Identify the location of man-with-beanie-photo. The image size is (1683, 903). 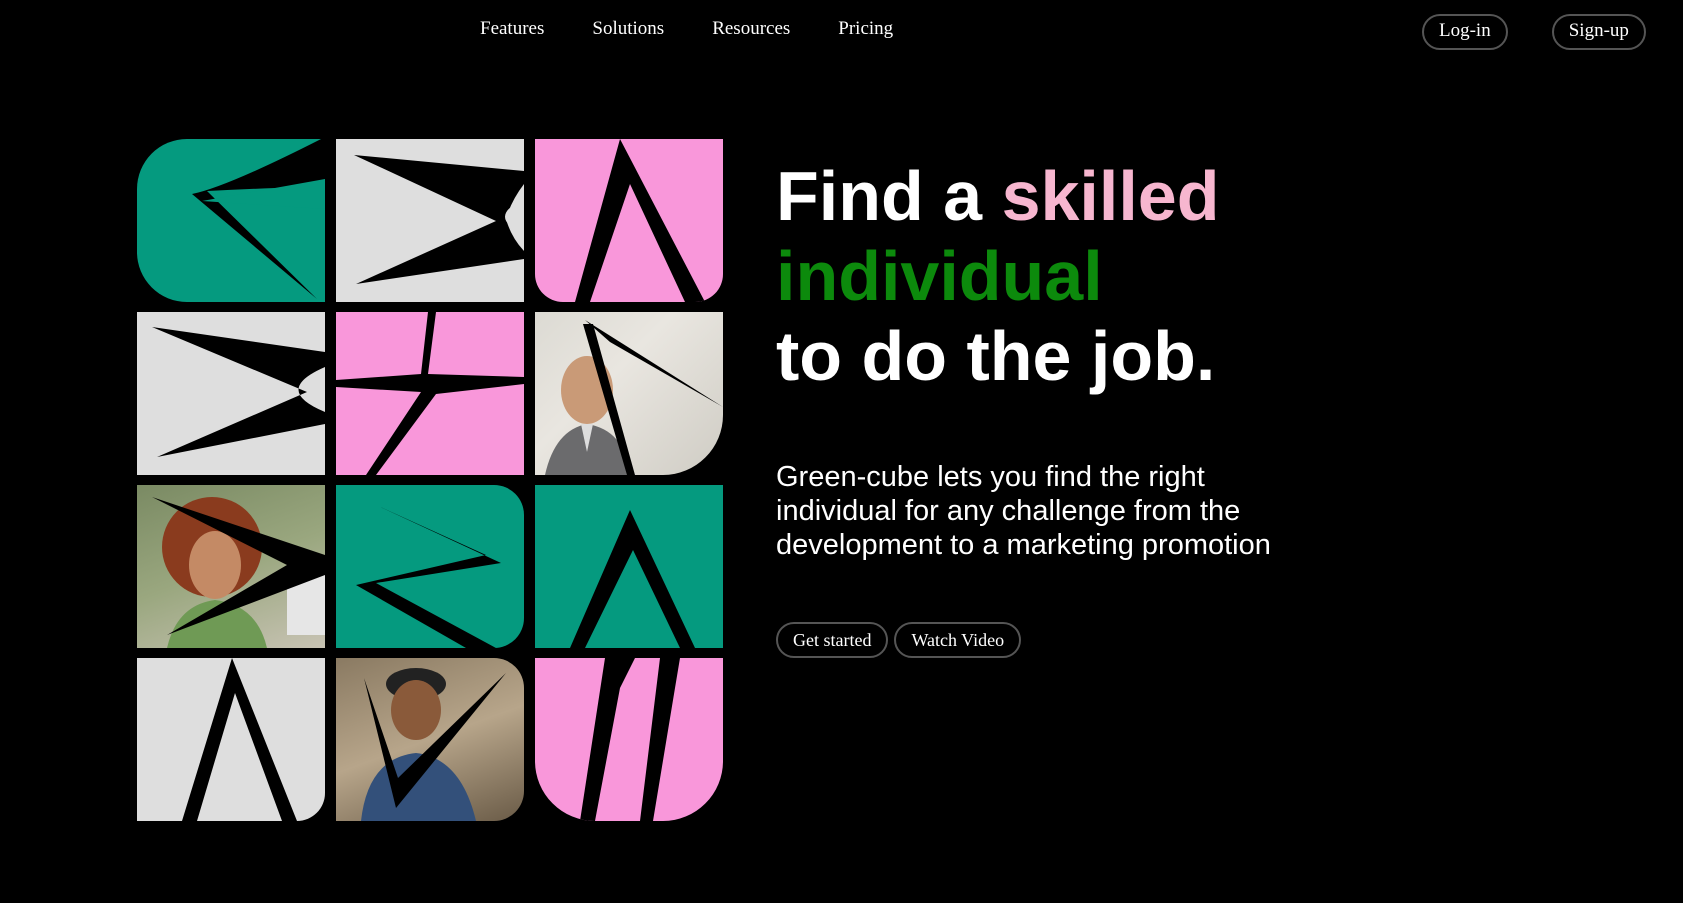
(430, 739).